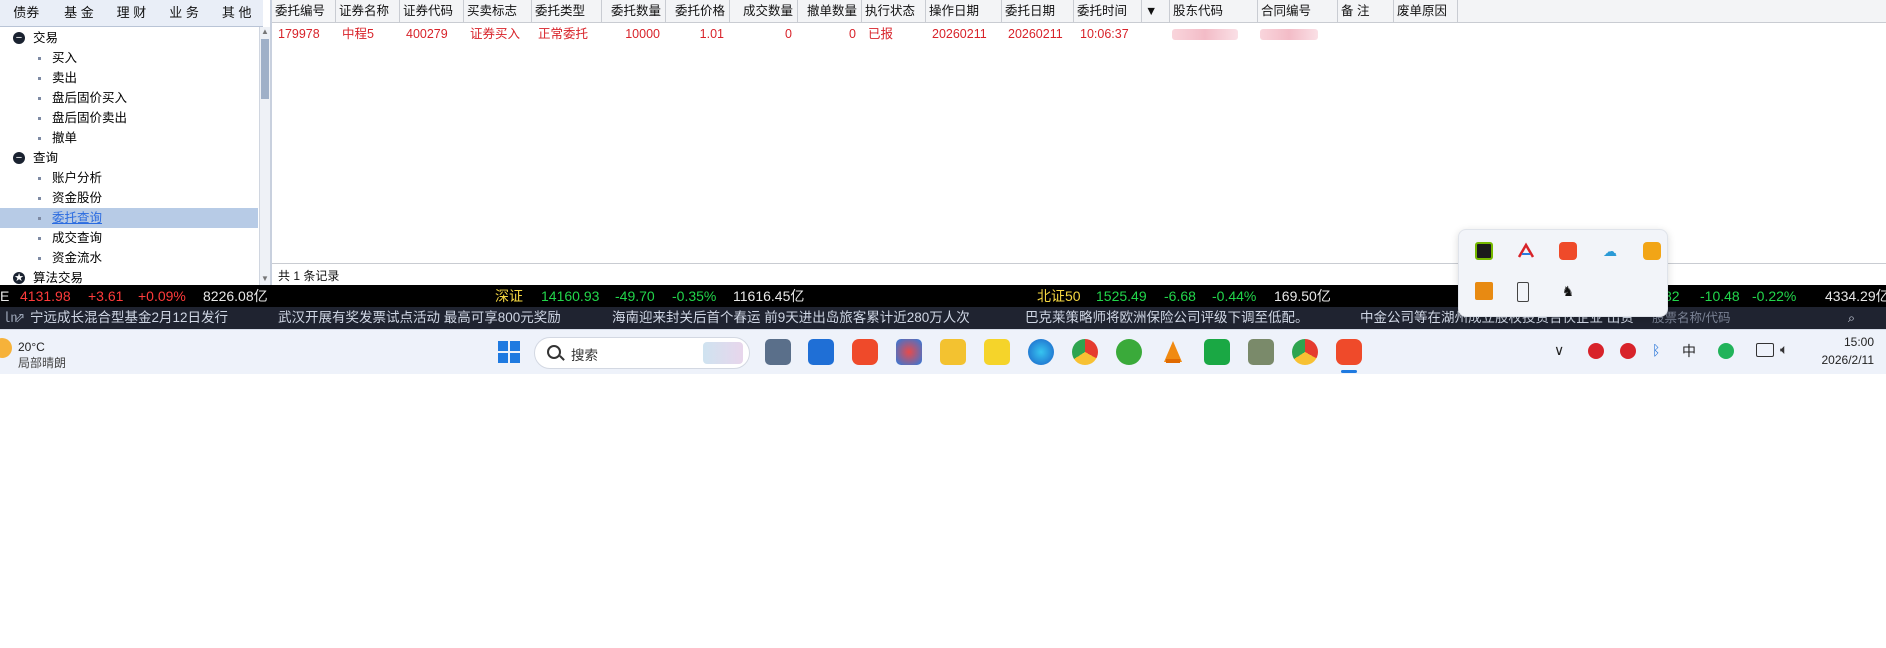 The width and height of the screenshot is (1886, 648). What do you see at coordinates (1261, 352) in the screenshot?
I see `game-icon` at bounding box center [1261, 352].